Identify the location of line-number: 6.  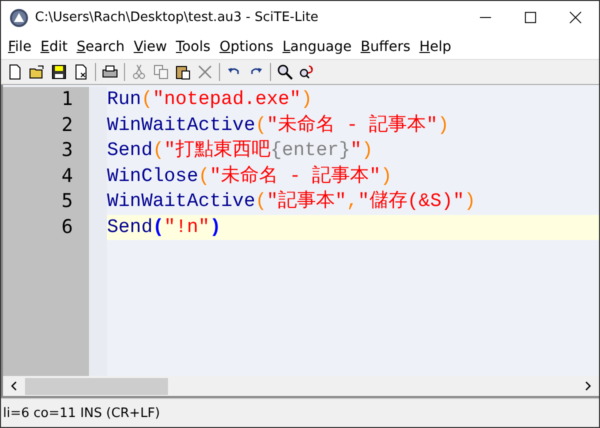
(67, 227).